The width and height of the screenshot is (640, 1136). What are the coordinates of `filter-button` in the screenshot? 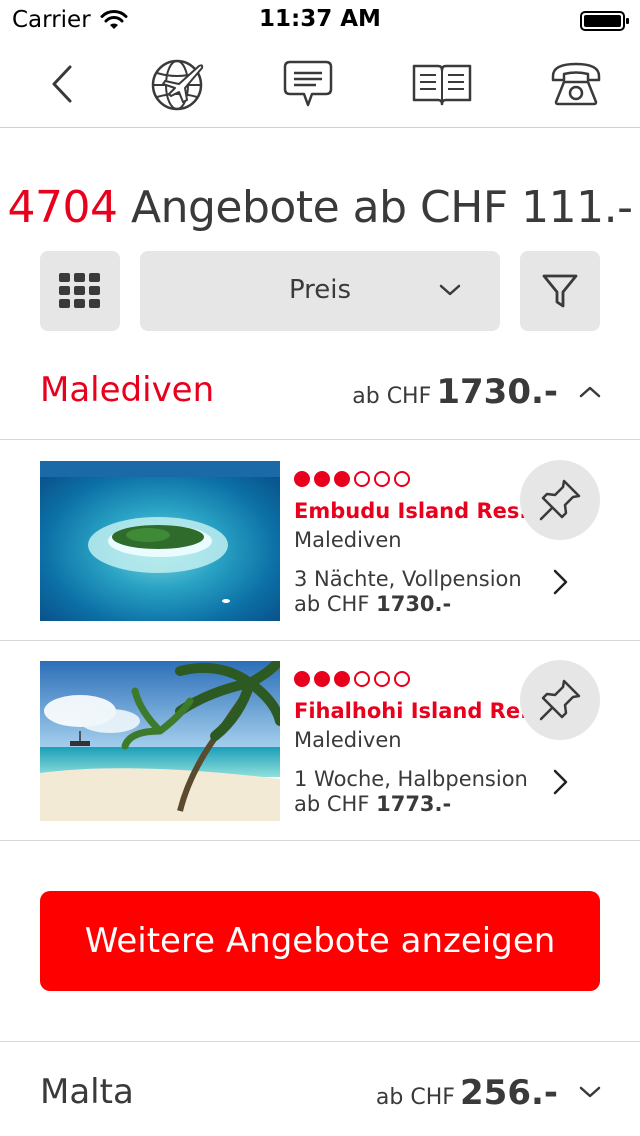 It's located at (560, 291).